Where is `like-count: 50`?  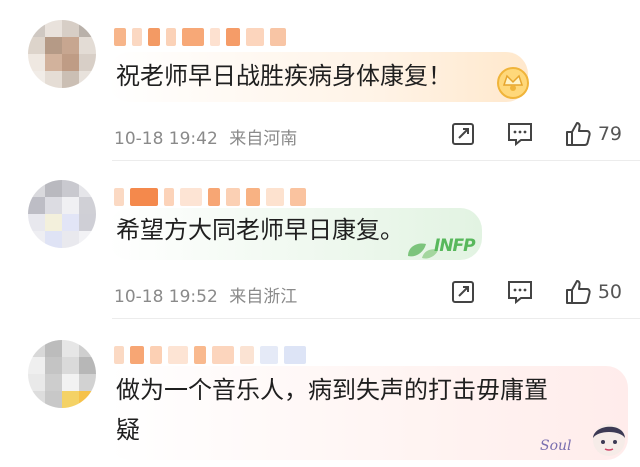 like-count: 50 is located at coordinates (609, 292).